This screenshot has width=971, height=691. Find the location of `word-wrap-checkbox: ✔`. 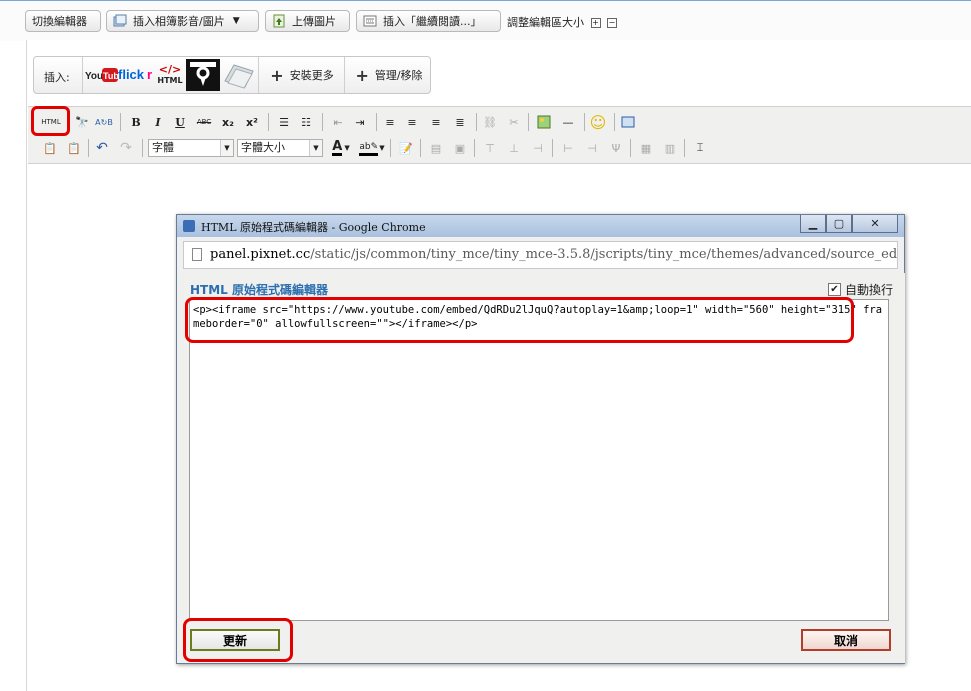

word-wrap-checkbox: ✔ is located at coordinates (834, 289).